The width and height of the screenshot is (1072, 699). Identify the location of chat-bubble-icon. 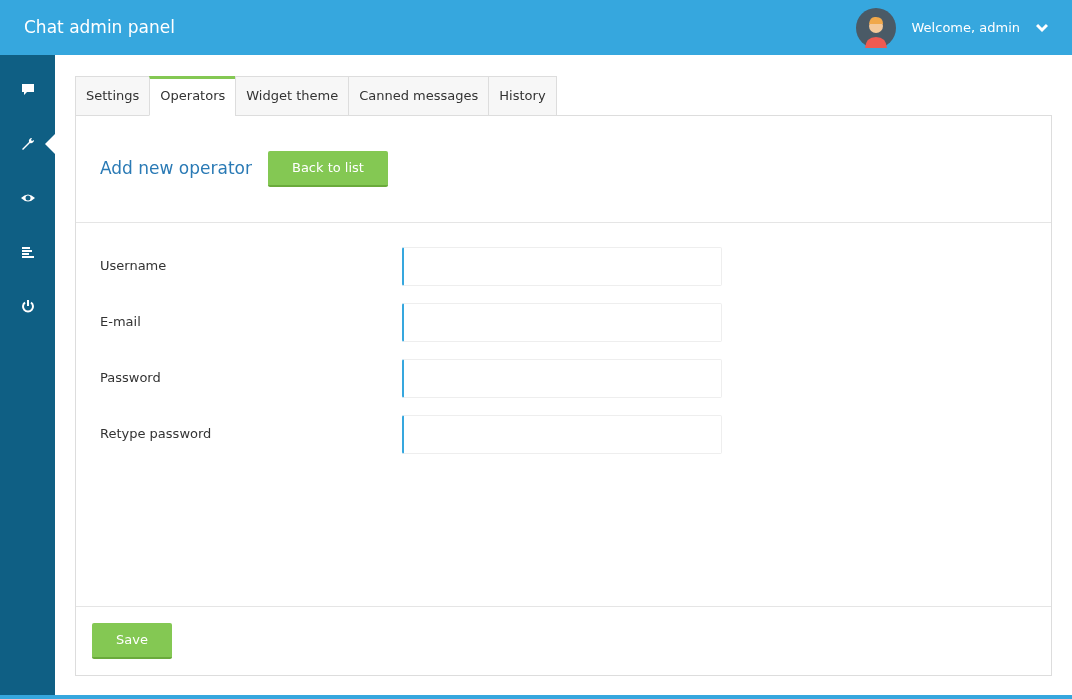
(27, 90).